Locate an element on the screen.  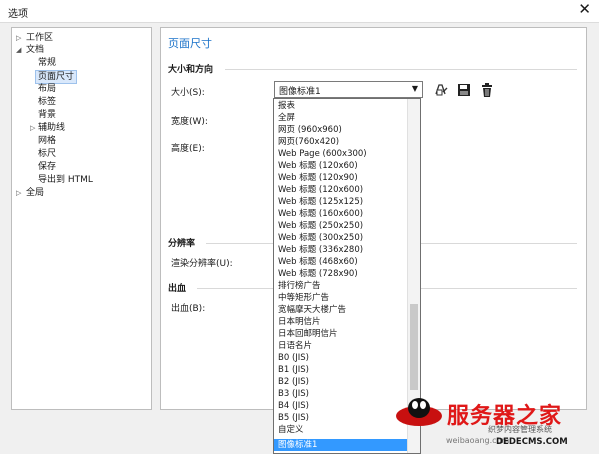
list-item: Web 标题 (125x125) is located at coordinates (320, 202).